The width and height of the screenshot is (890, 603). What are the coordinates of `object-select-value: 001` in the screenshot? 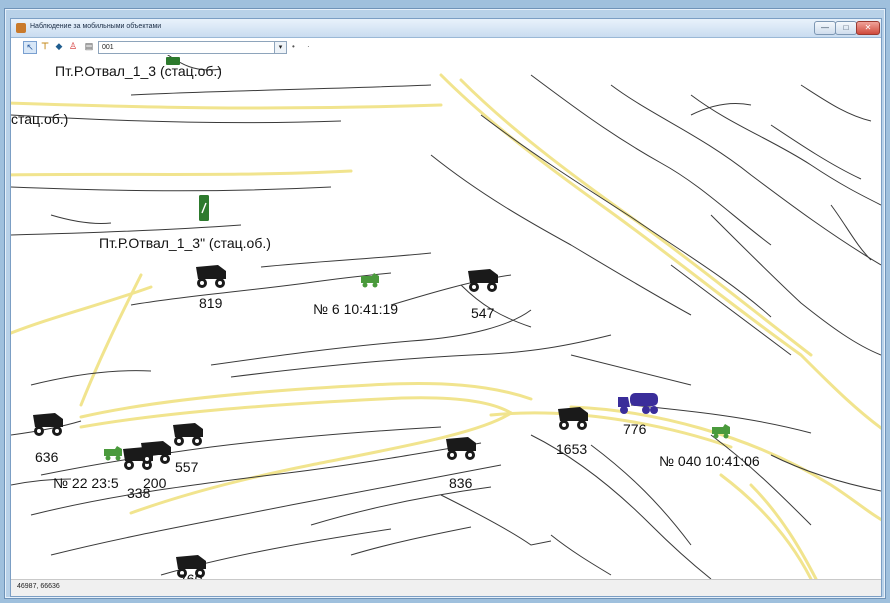 It's located at (108, 47).